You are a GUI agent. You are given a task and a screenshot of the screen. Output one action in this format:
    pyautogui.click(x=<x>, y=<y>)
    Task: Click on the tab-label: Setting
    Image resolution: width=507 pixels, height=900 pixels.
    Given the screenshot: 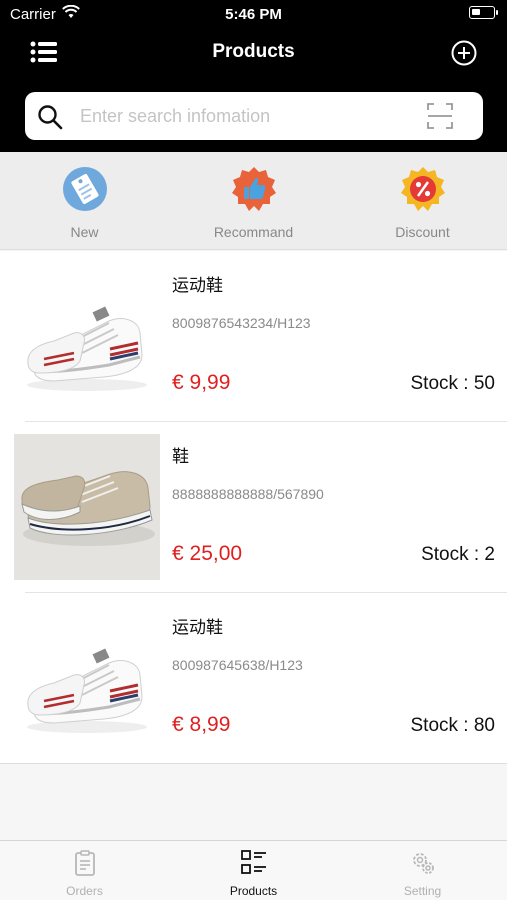 What is the action you would take?
    pyautogui.click(x=422, y=891)
    